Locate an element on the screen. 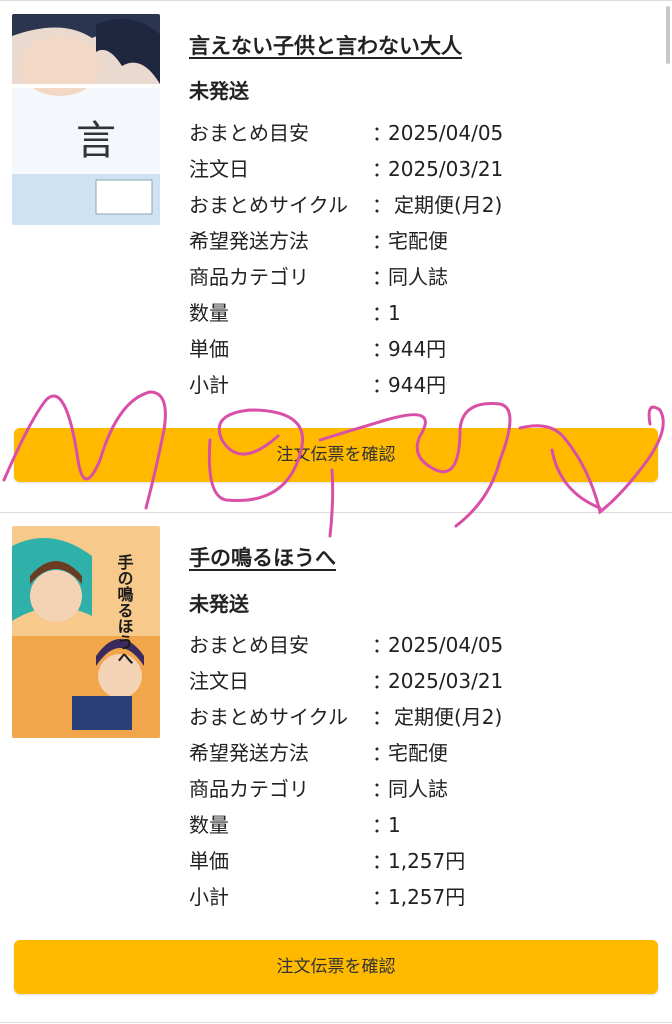 The height and width of the screenshot is (1024, 672). detail-label: 注文日 is located at coordinates (219, 681).